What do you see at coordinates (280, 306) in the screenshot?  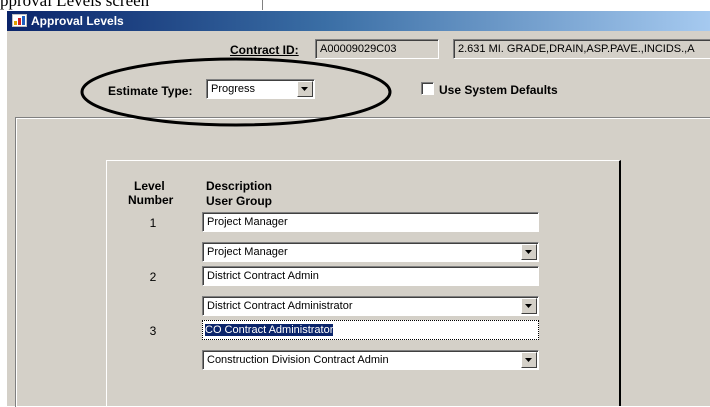 I see `user-group-value: District Contract Administrator` at bounding box center [280, 306].